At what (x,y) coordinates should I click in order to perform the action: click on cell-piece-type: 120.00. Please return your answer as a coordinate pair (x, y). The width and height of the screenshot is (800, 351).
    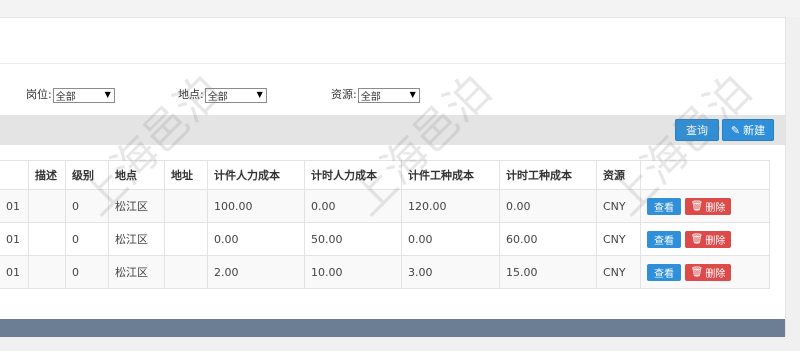
    Looking at the image, I should click on (450, 206).